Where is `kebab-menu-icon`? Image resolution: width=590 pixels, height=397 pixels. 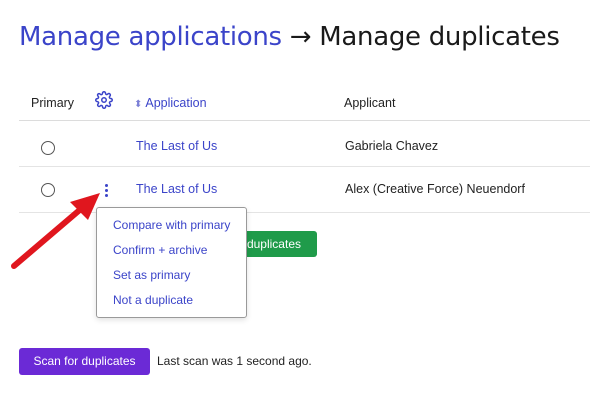 kebab-menu-icon is located at coordinates (106, 192).